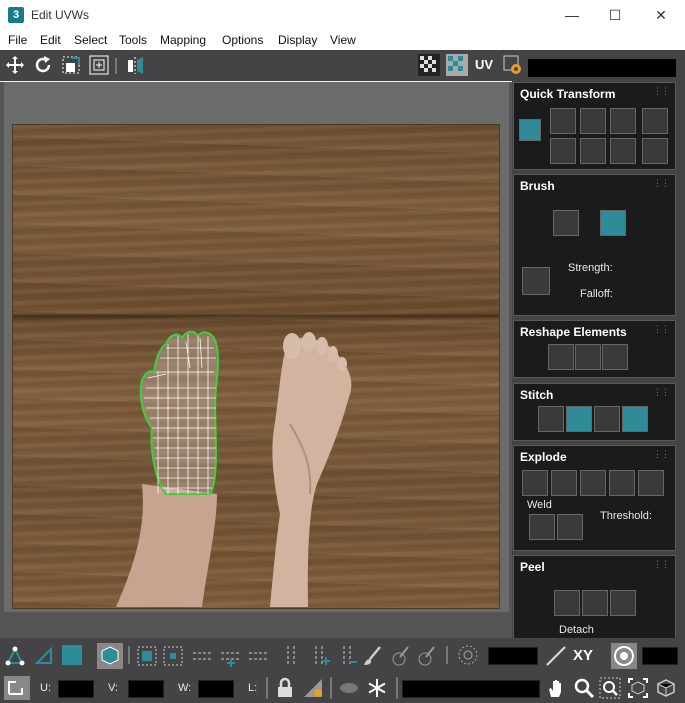 The width and height of the screenshot is (685, 703). Describe the element at coordinates (15, 656) in the screenshot. I see `vertex-select-icon` at that location.